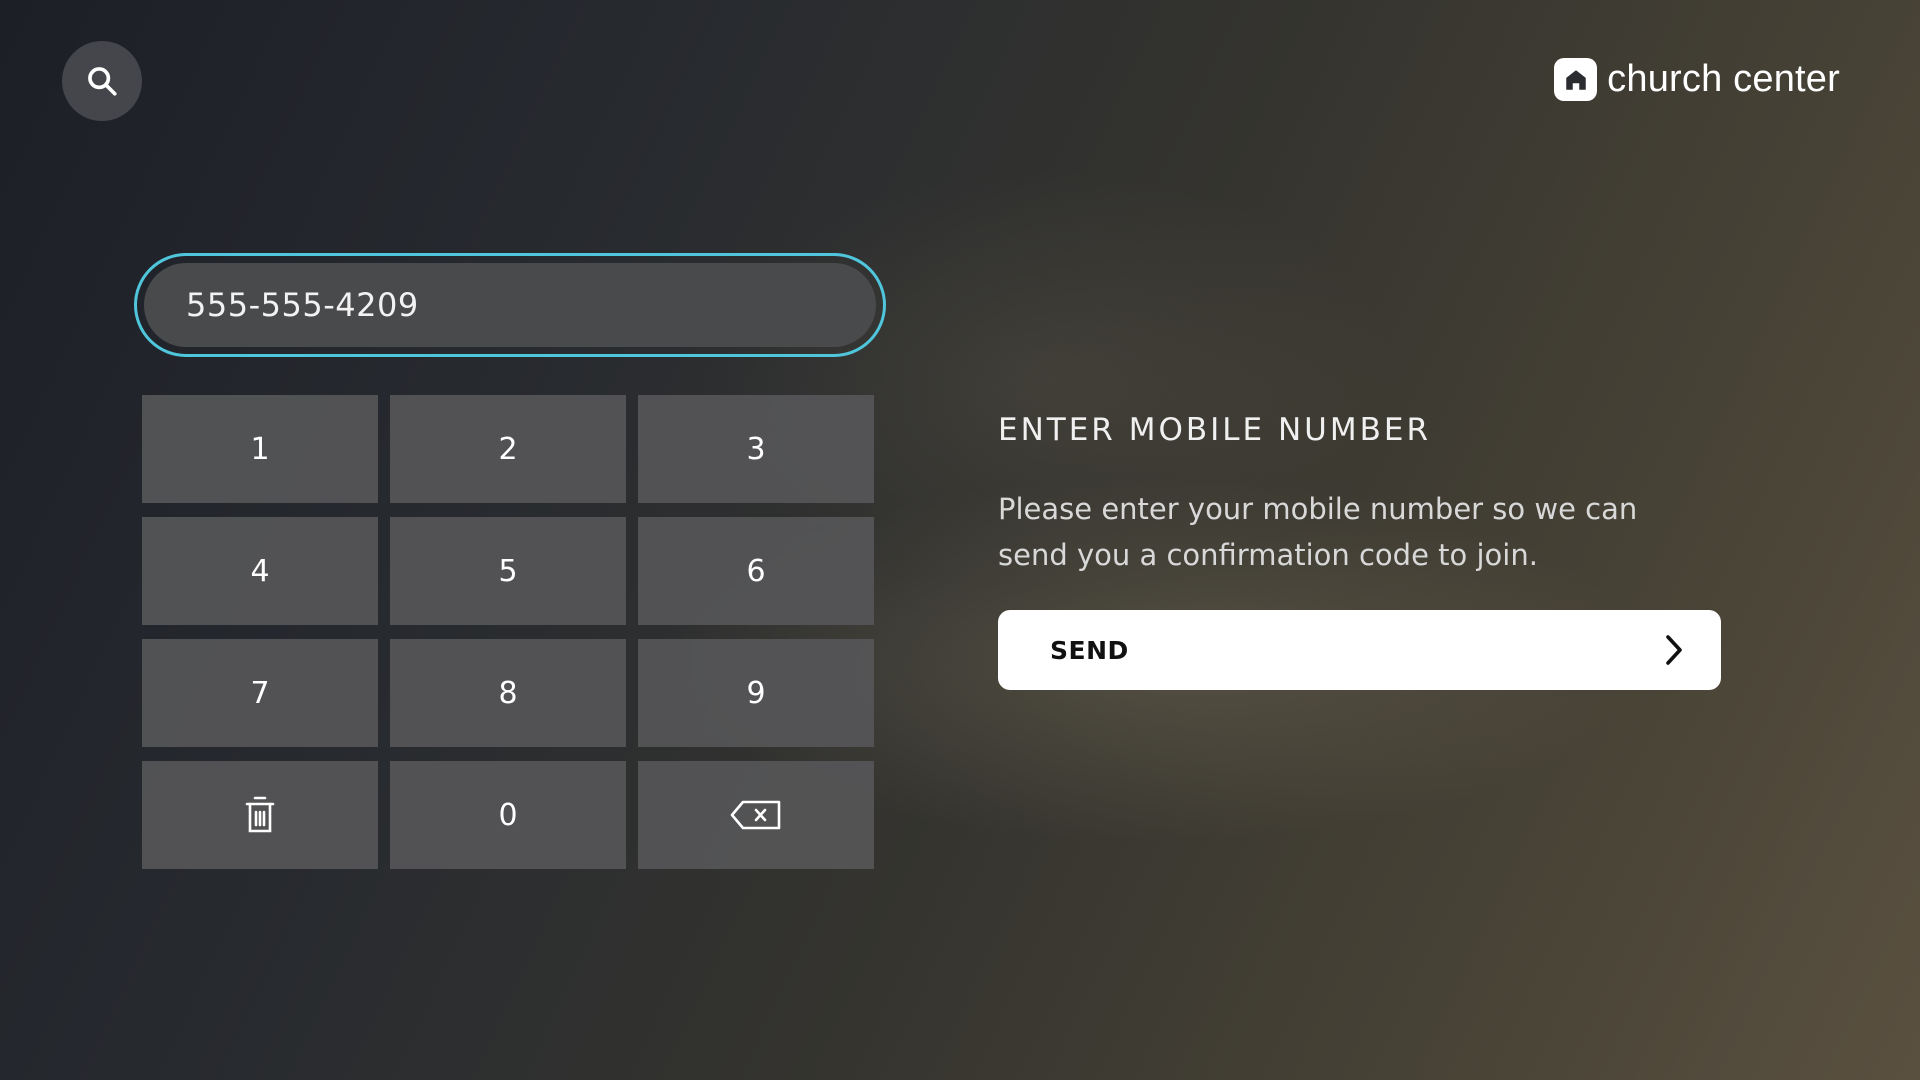  Describe the element at coordinates (1089, 650) in the screenshot. I see `send-button-label: SEND` at that location.